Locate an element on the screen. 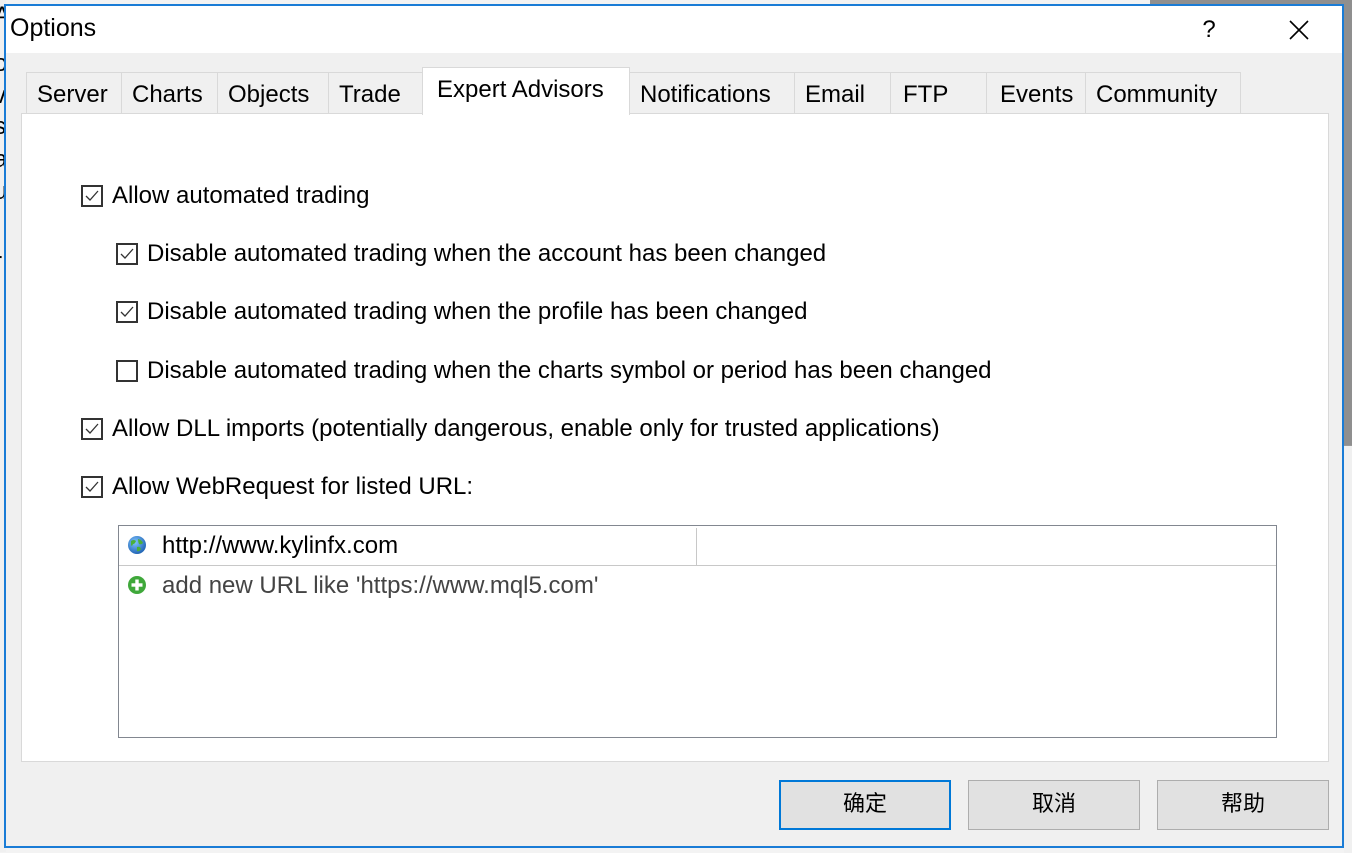 The image size is (1352, 853). tab-label: Expert Advisors is located at coordinates (520, 89).